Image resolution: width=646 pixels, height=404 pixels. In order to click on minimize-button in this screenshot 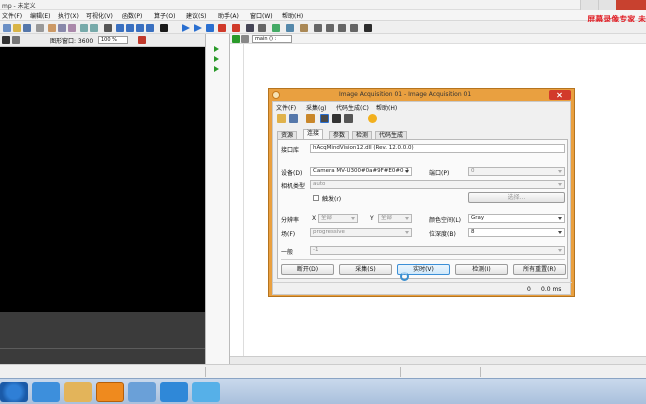, I will do `click(589, 5)`.